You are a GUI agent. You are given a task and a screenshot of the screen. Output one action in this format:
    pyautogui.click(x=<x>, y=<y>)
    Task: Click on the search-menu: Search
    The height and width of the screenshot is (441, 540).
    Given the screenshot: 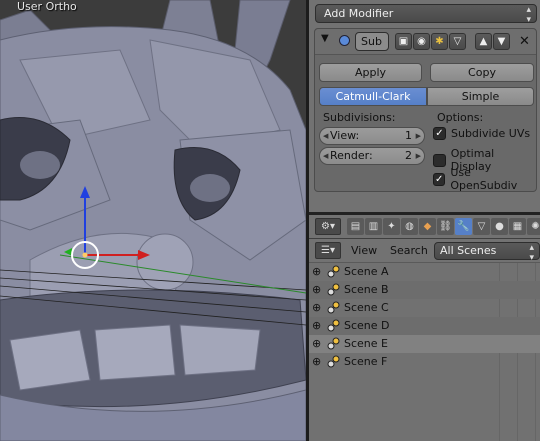 What is the action you would take?
    pyautogui.click(x=409, y=250)
    